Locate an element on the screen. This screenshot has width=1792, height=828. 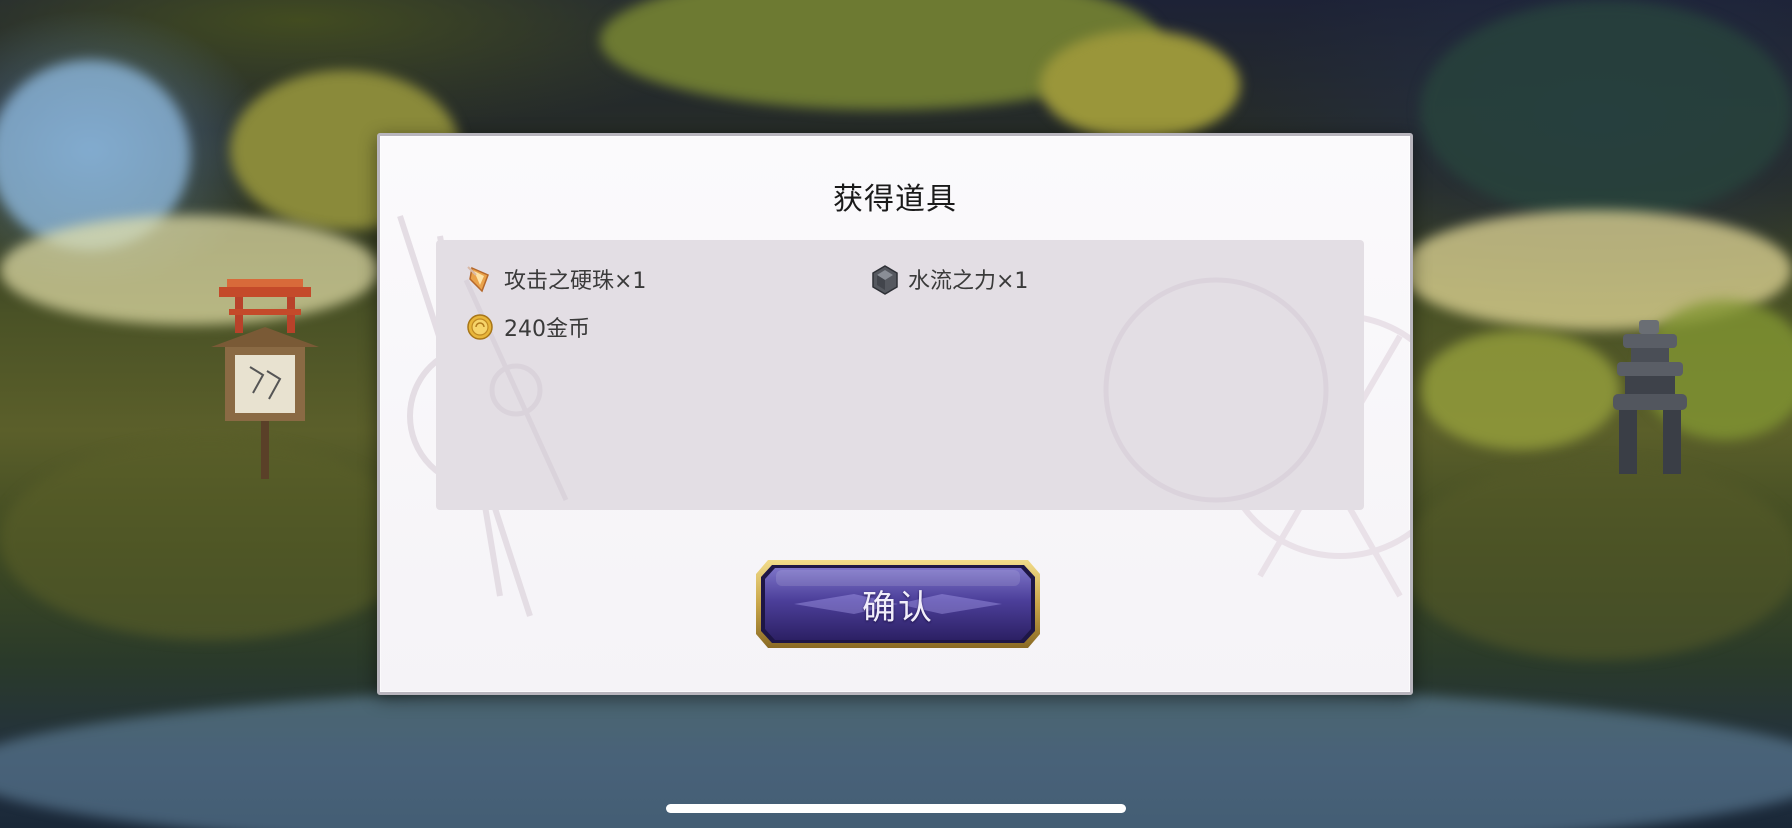
confirm-button: 确认 is located at coordinates (898, 604).